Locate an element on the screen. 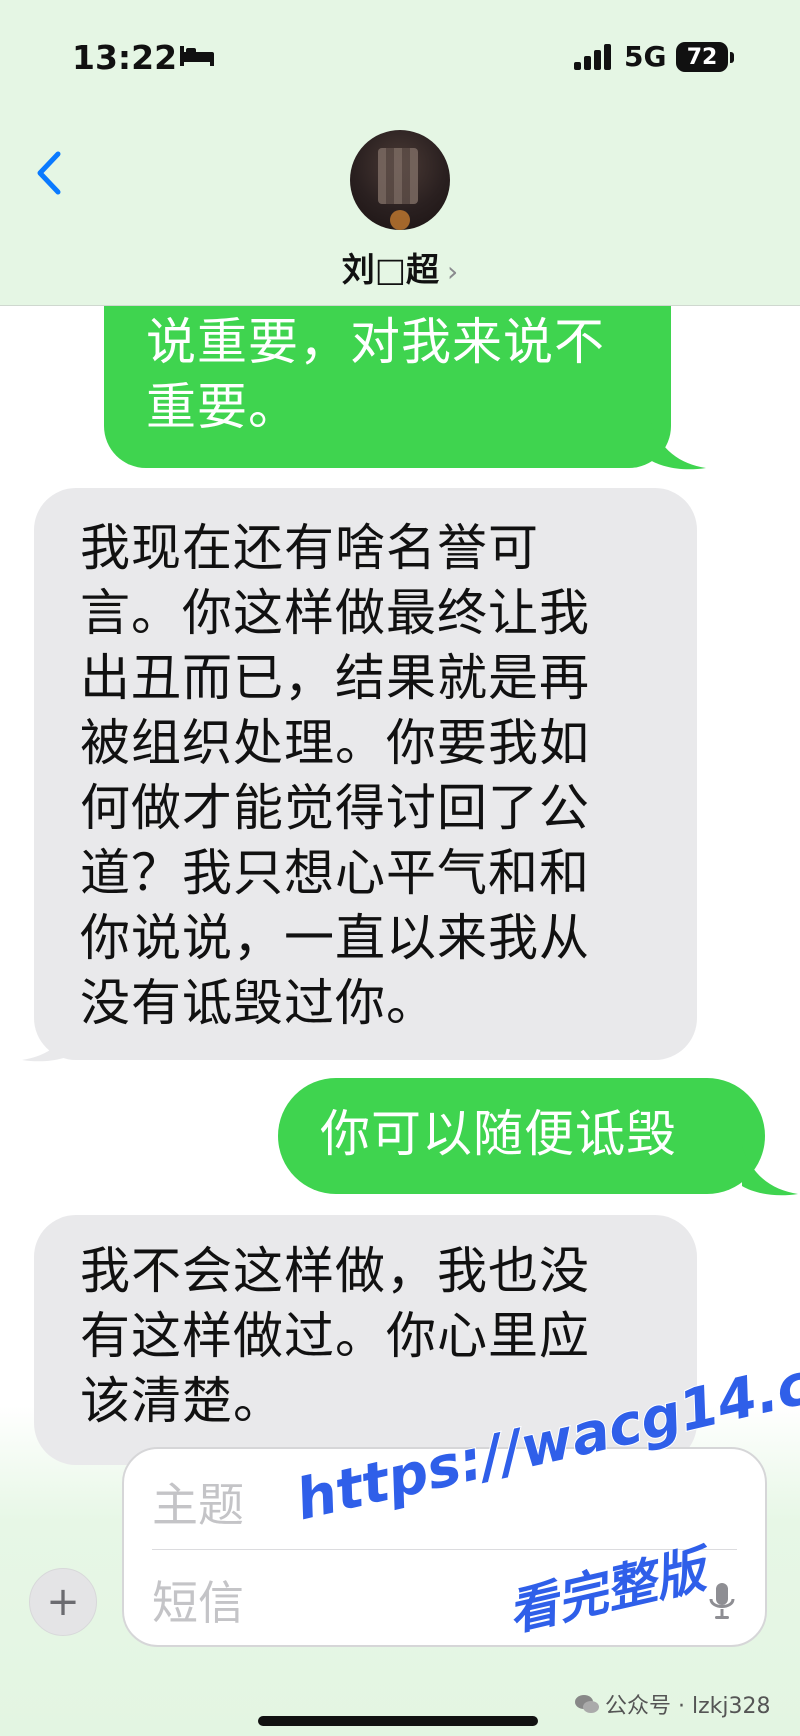 The width and height of the screenshot is (800, 1736). network-type: 5G is located at coordinates (645, 56).